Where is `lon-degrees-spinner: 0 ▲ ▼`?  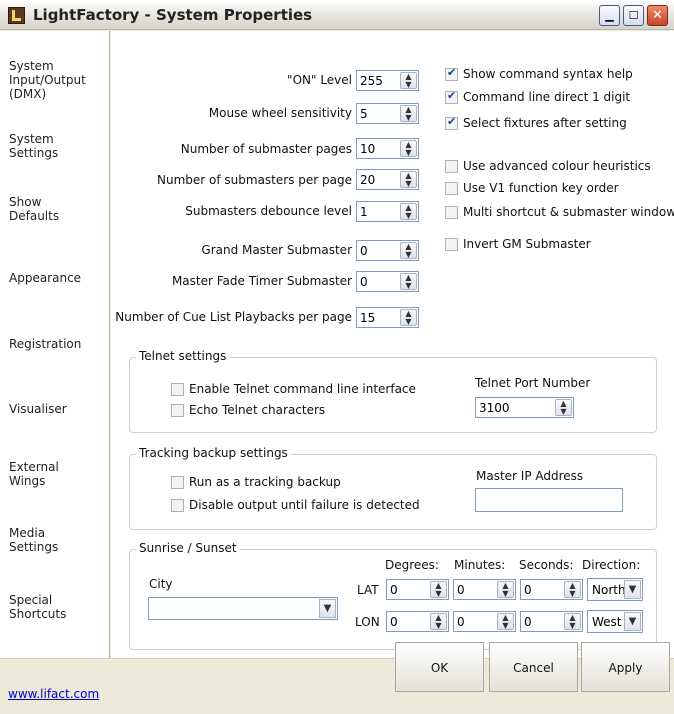 lon-degrees-spinner: 0 ▲ ▼ is located at coordinates (417, 621).